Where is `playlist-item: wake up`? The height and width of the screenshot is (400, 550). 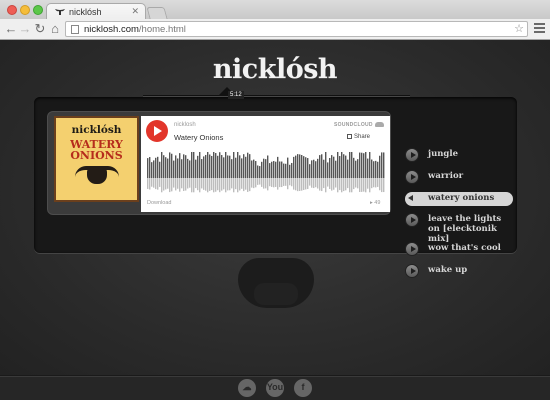 playlist-item: wake up is located at coordinates (459, 272).